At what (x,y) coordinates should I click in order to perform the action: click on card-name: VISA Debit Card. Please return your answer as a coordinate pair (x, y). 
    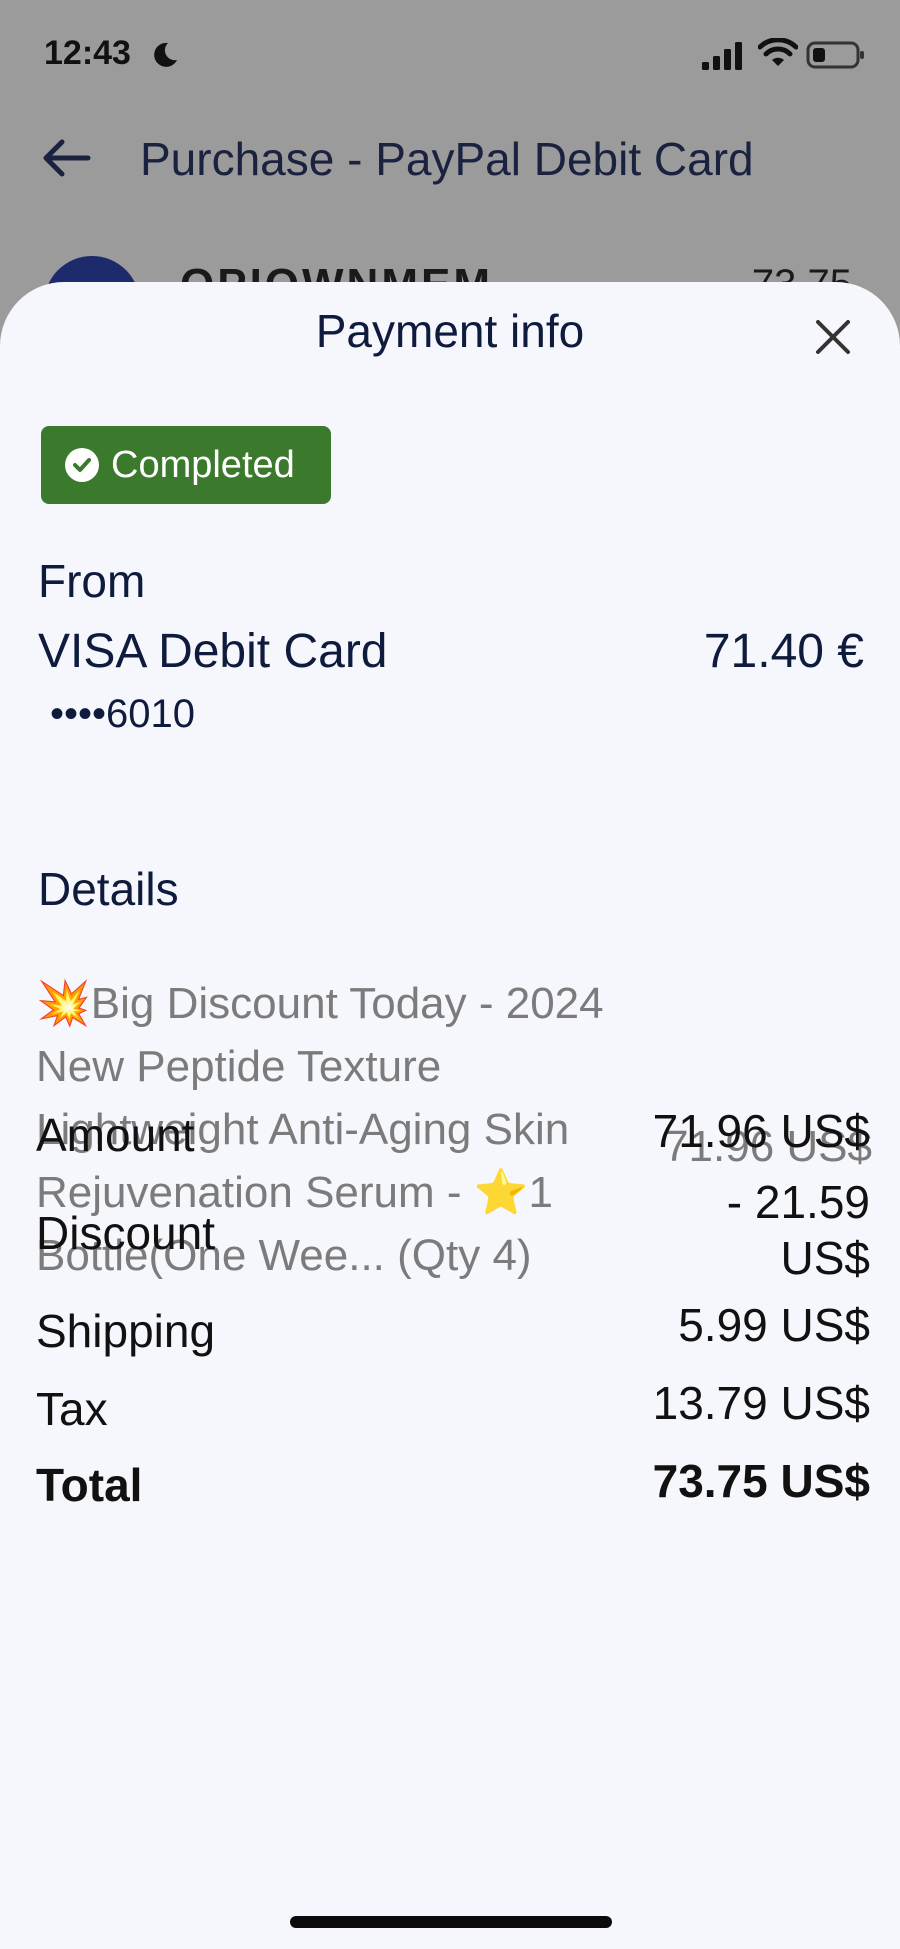
    Looking at the image, I should click on (213, 651).